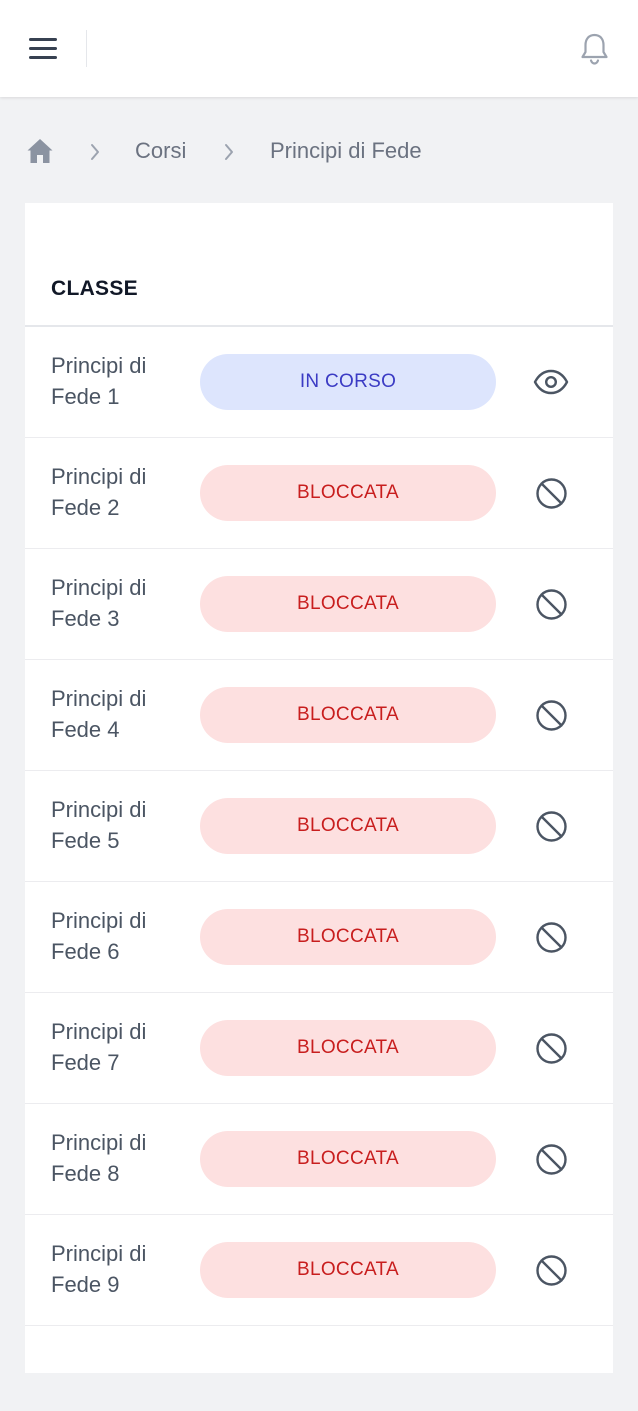  What do you see at coordinates (99, 714) in the screenshot?
I see `class-name: Principi di Fede 4` at bounding box center [99, 714].